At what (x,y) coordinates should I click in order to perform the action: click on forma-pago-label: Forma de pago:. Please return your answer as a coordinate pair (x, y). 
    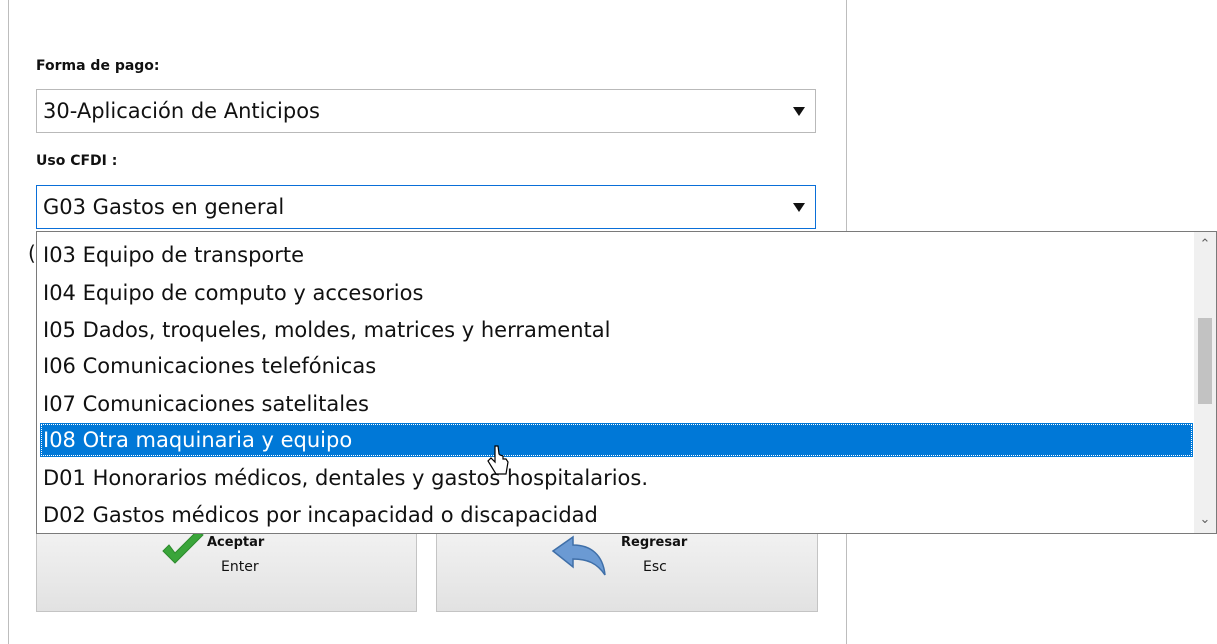
    Looking at the image, I should click on (98, 66).